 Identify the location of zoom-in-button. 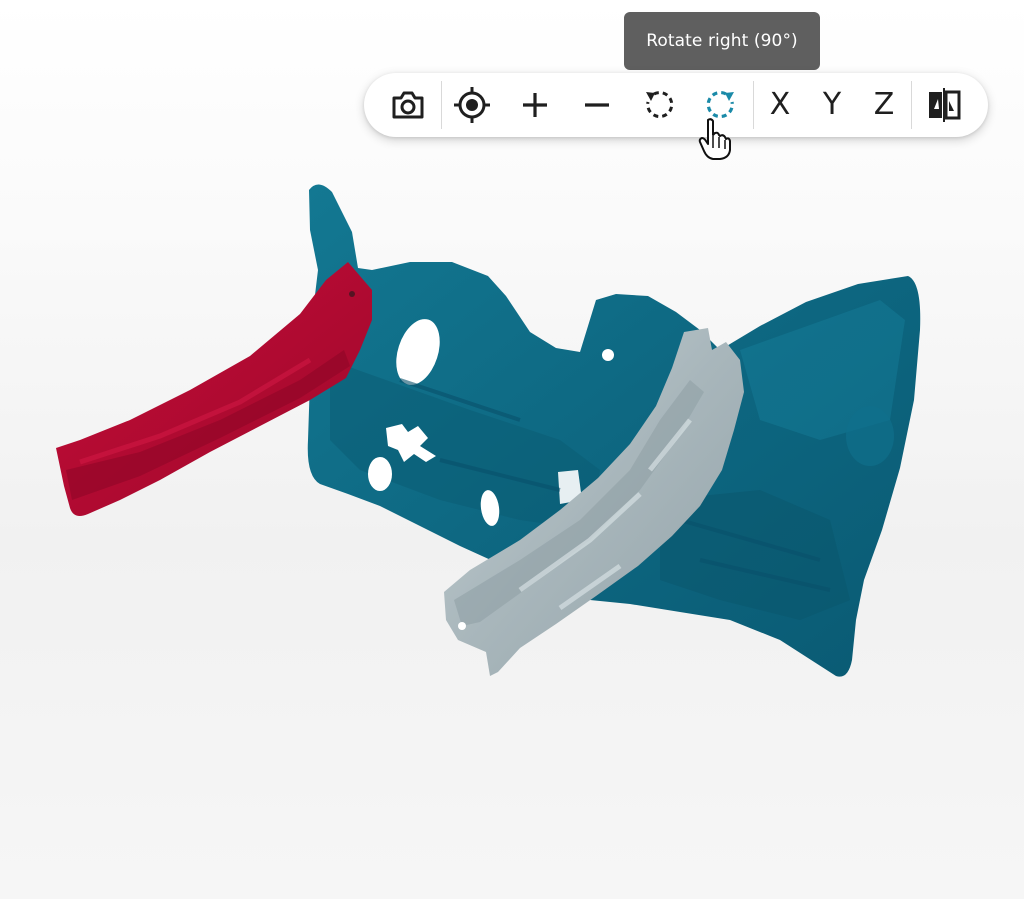
(535, 105).